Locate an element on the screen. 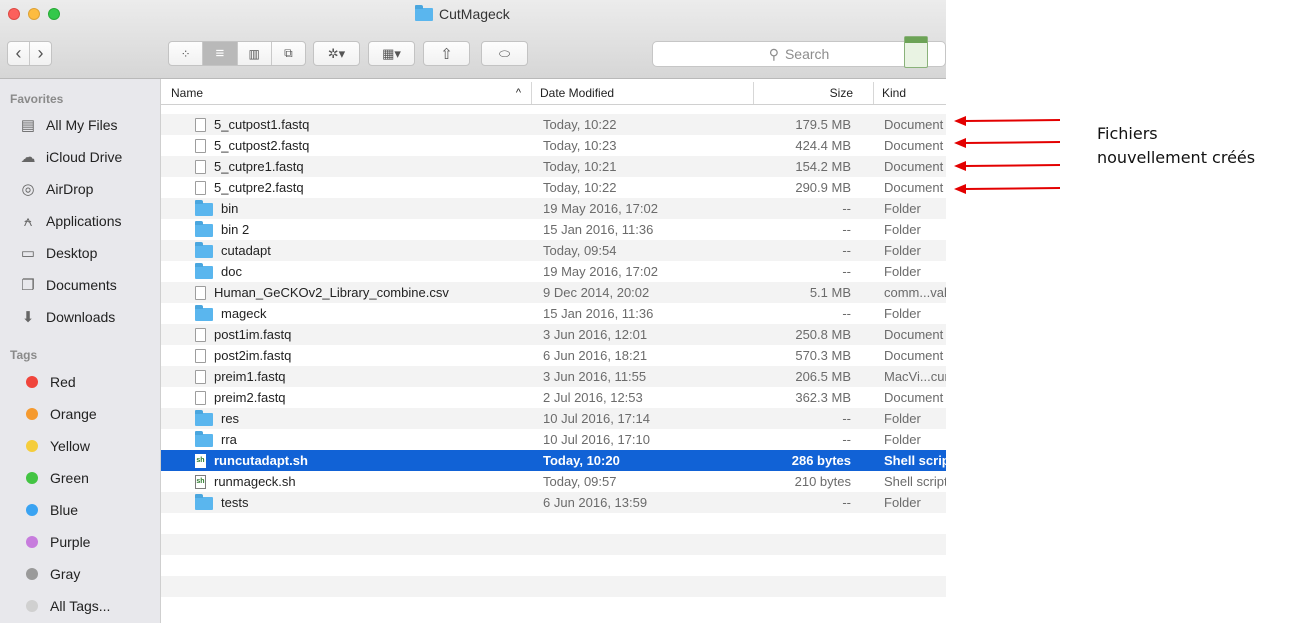  date-modified: 9 Dec 2014, 20:02 is located at coordinates (596, 292).